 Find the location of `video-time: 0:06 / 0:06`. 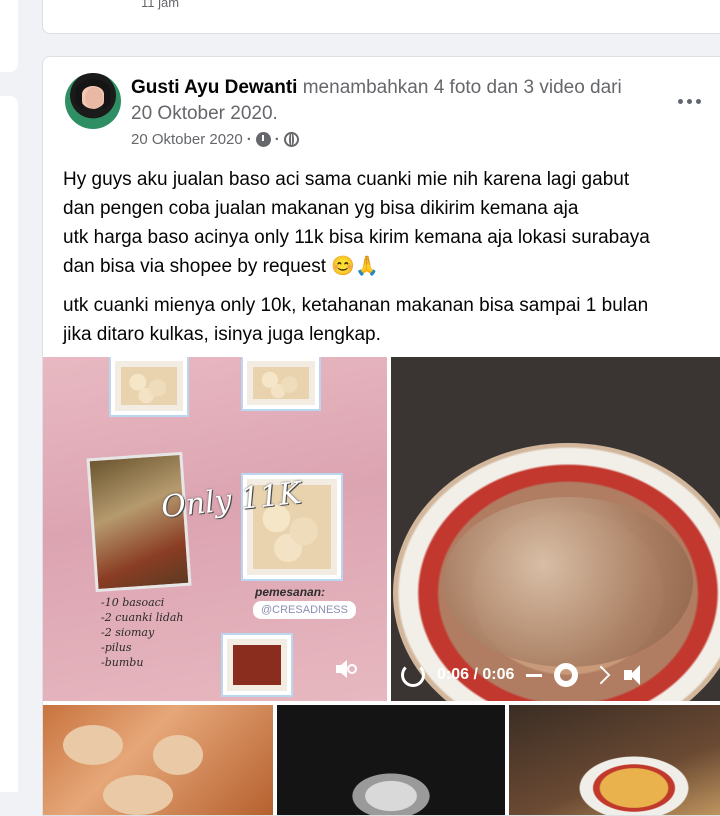

video-time: 0:06 / 0:06 is located at coordinates (476, 674).